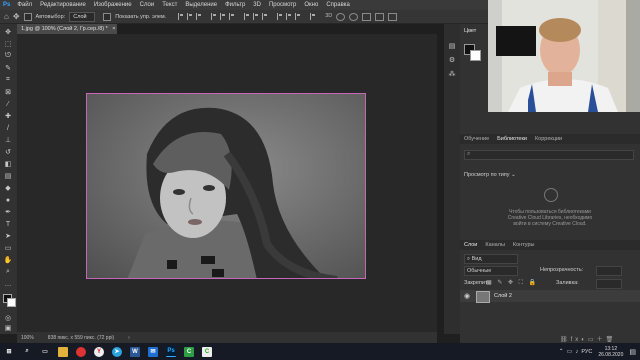 This screenshot has height=360, width=640. I want to click on app-icon: C, so click(207, 351).